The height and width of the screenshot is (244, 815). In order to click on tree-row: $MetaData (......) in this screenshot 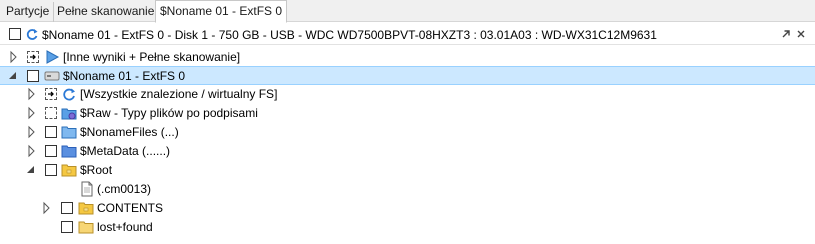, I will do `click(407, 151)`.